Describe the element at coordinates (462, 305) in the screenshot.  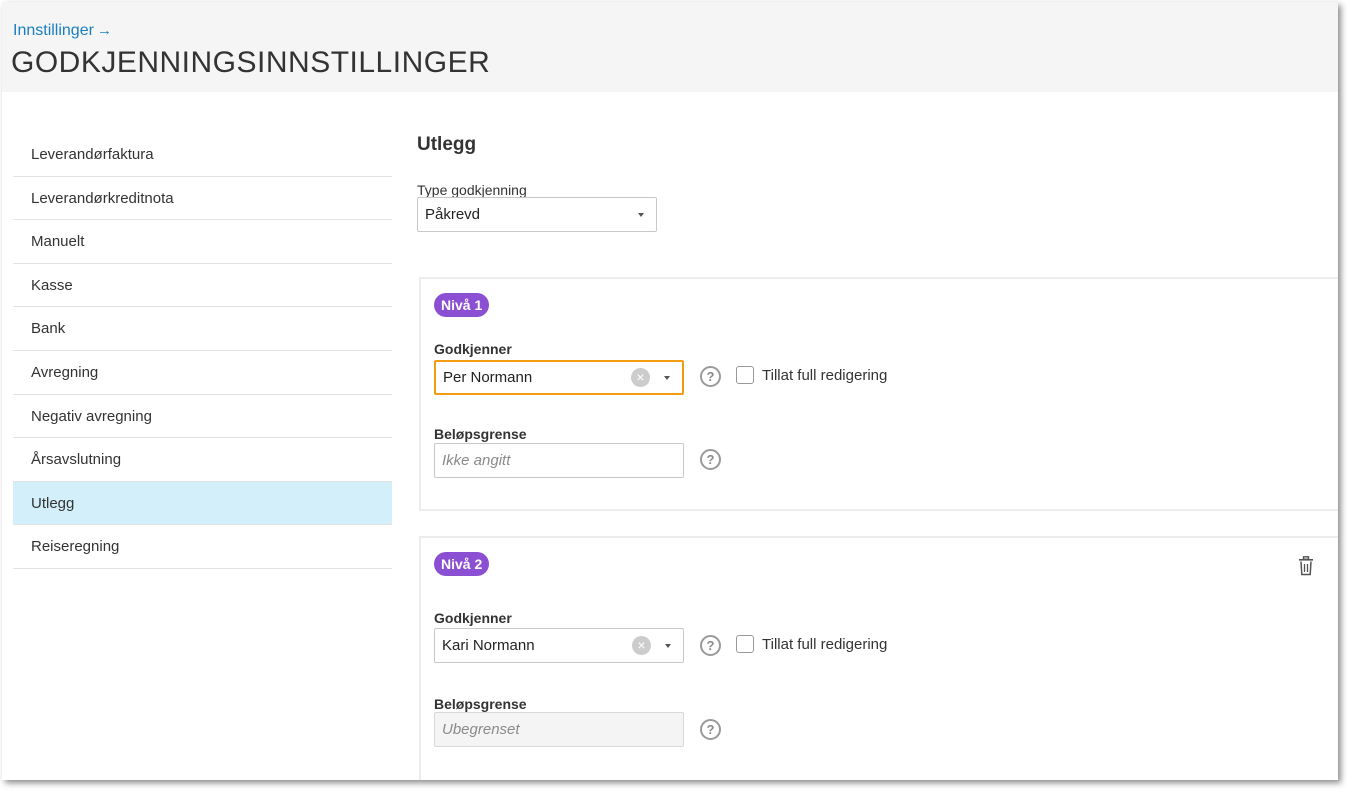
I see `level-badge: Nivå 1` at that location.